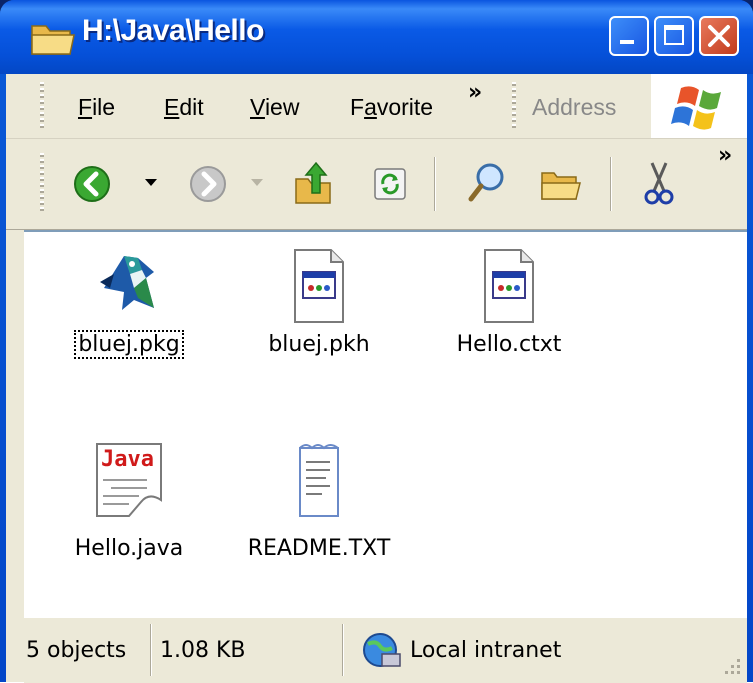 Image resolution: width=753 pixels, height=683 pixels. I want to click on file-item: bluej.pkg, so click(129, 318).